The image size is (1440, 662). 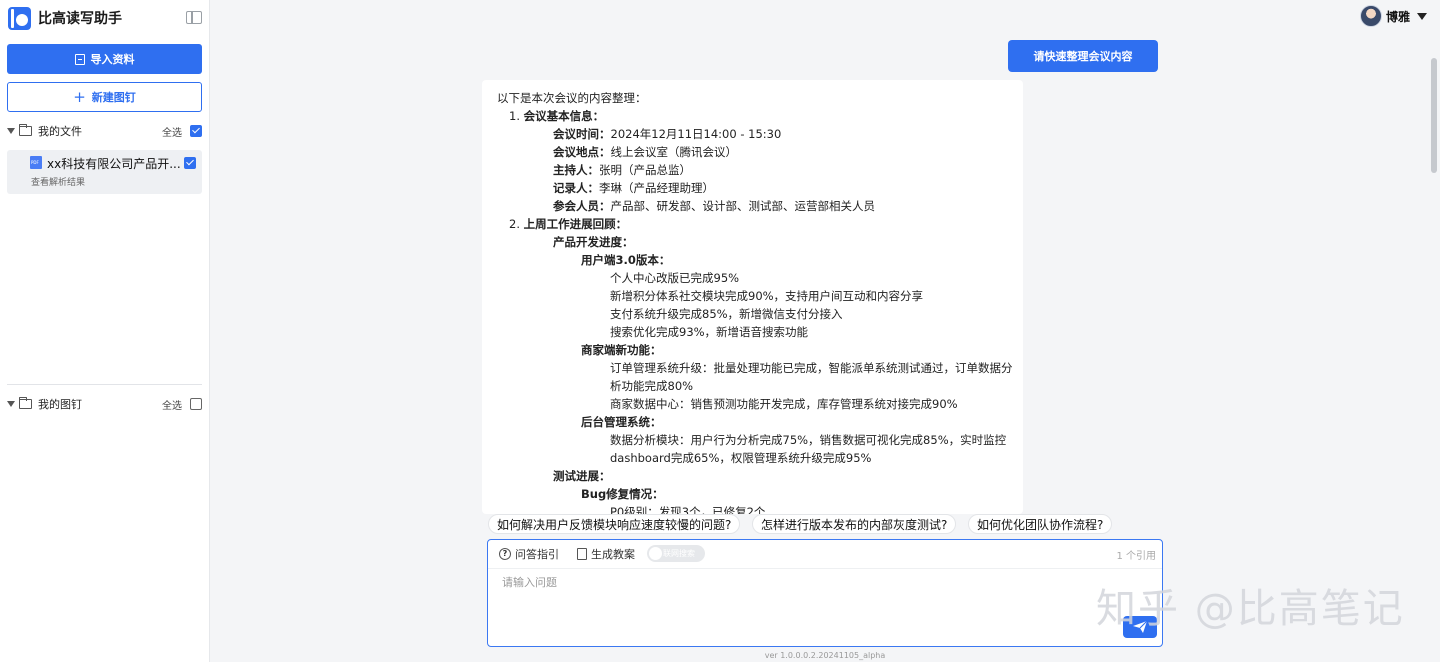 What do you see at coordinates (582, 134) in the screenshot?
I see `item-key: 会议时间：` at bounding box center [582, 134].